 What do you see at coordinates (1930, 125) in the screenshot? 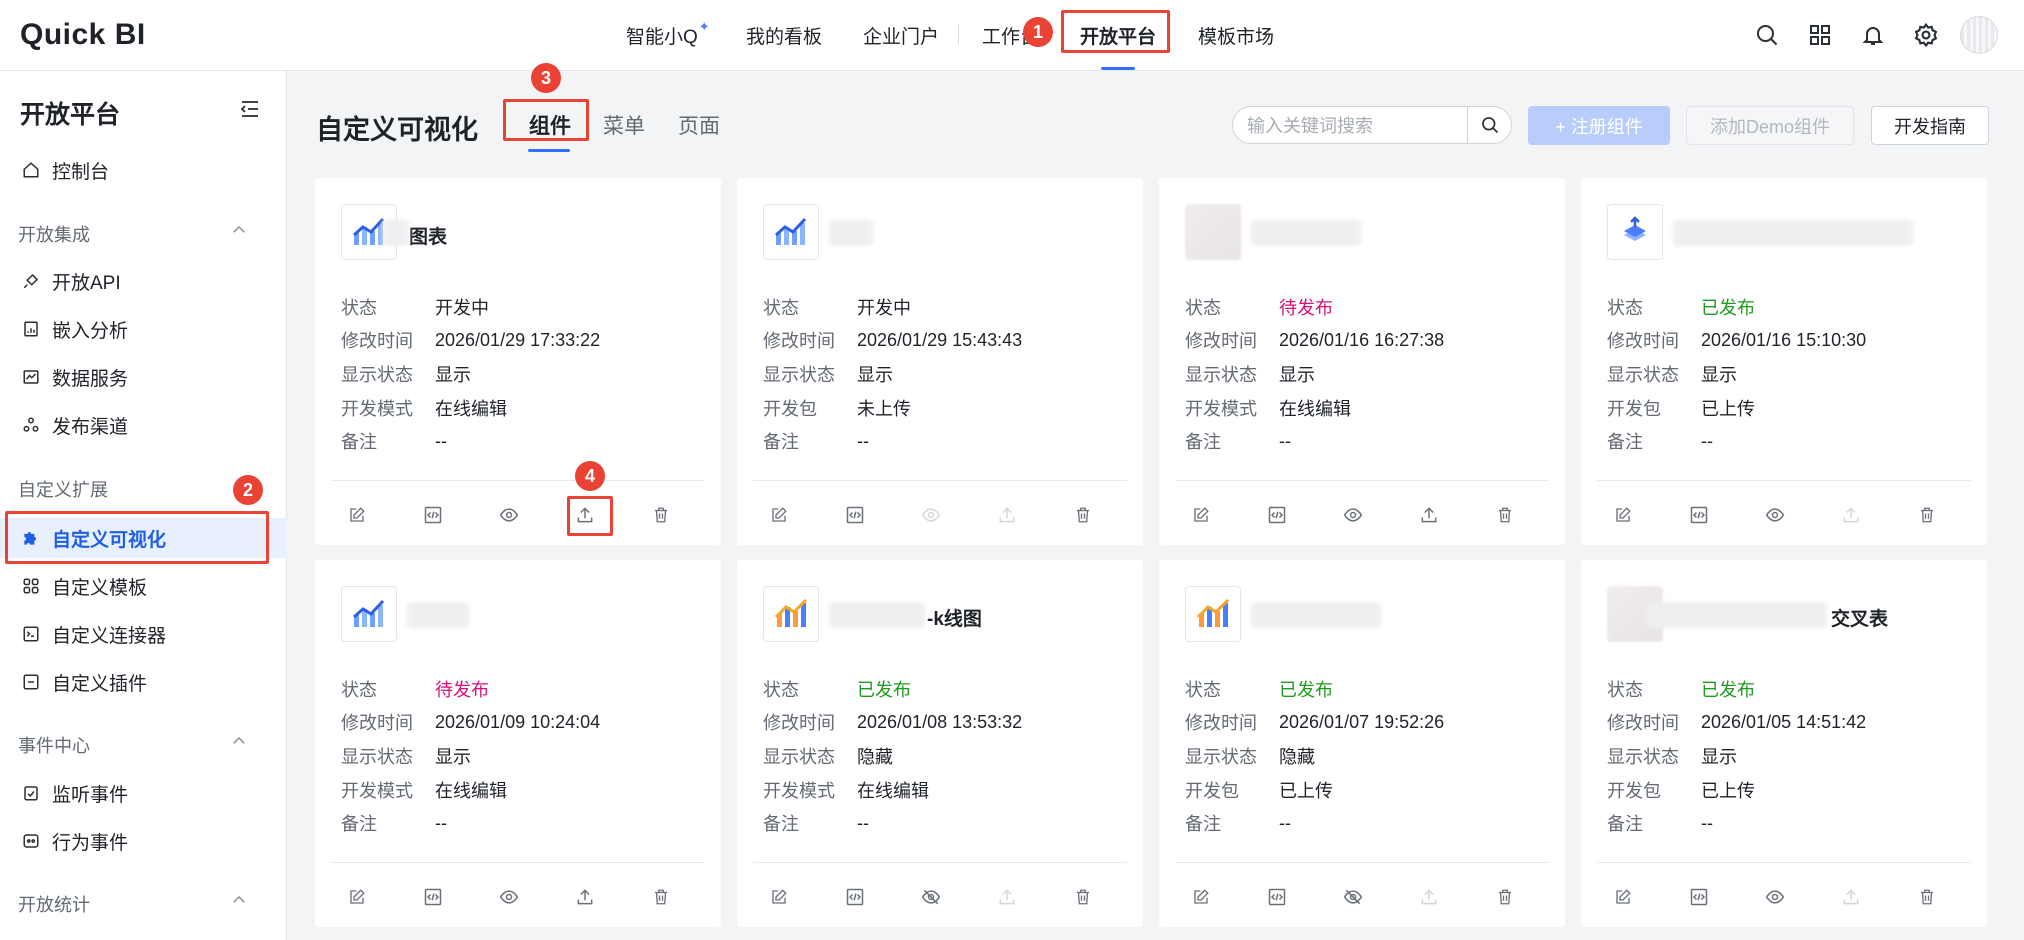
I see `dev-guide-button: 开发指南` at bounding box center [1930, 125].